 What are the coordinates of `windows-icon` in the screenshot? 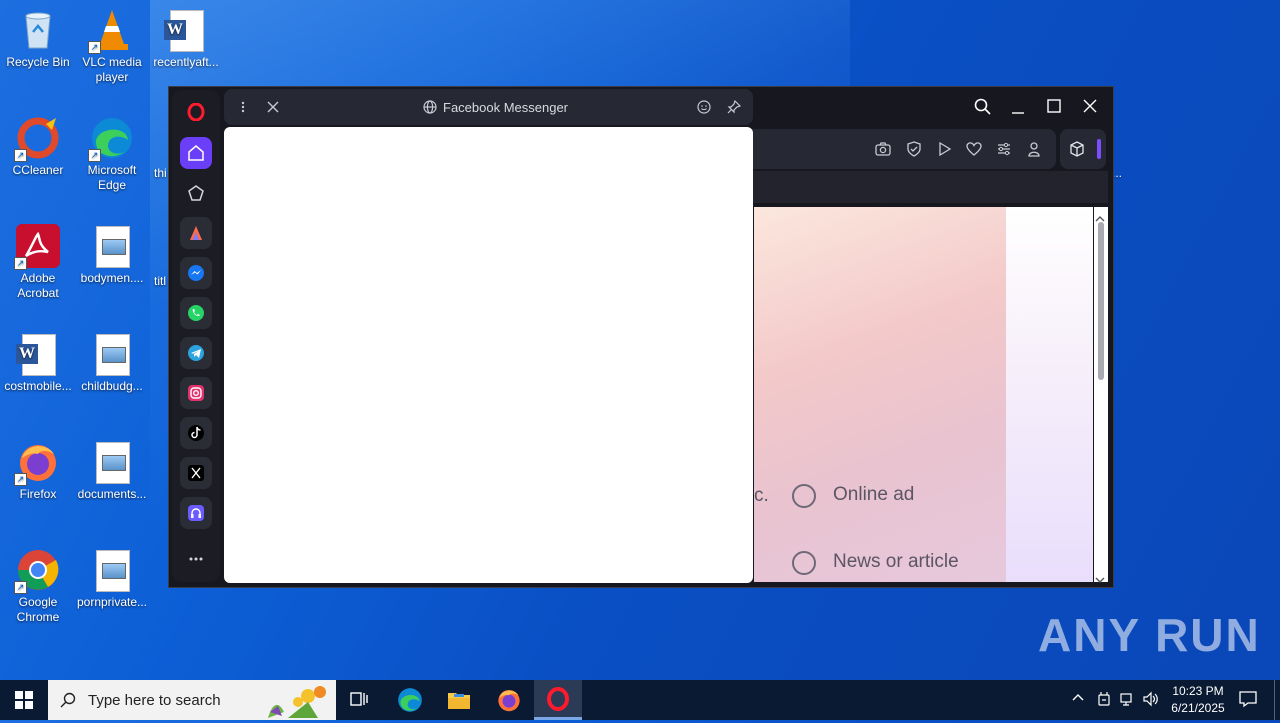 It's located at (24, 700).